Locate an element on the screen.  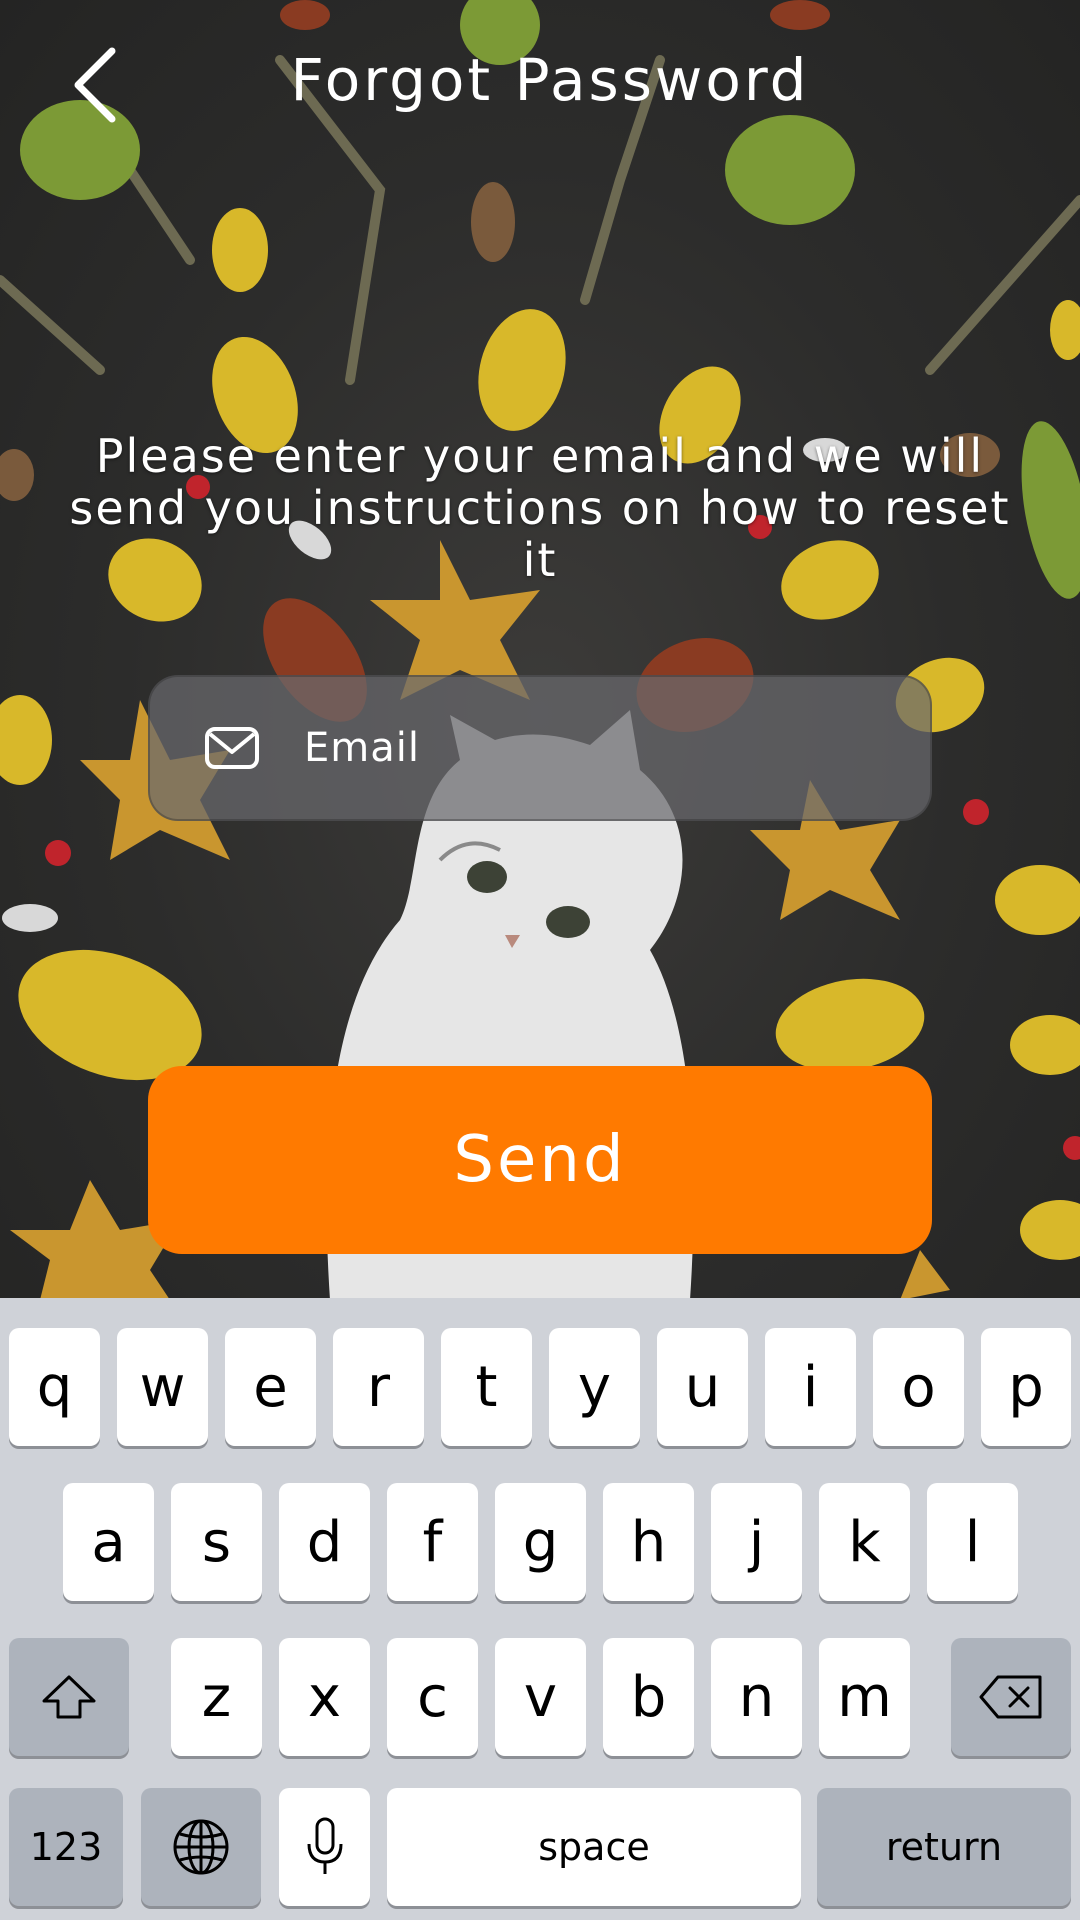
shift-arrow-icon is located at coordinates (69, 1697).